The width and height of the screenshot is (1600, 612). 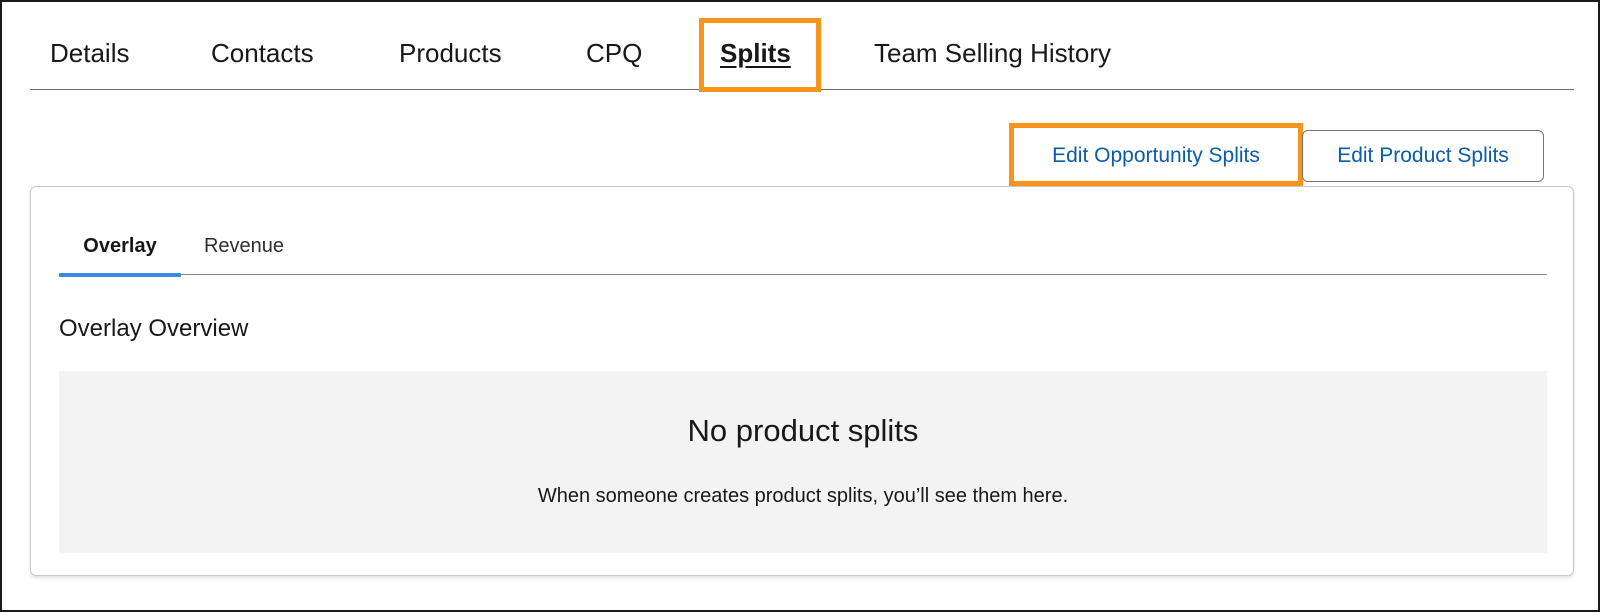 What do you see at coordinates (120, 247) in the screenshot?
I see `tab-overlay: Overlay` at bounding box center [120, 247].